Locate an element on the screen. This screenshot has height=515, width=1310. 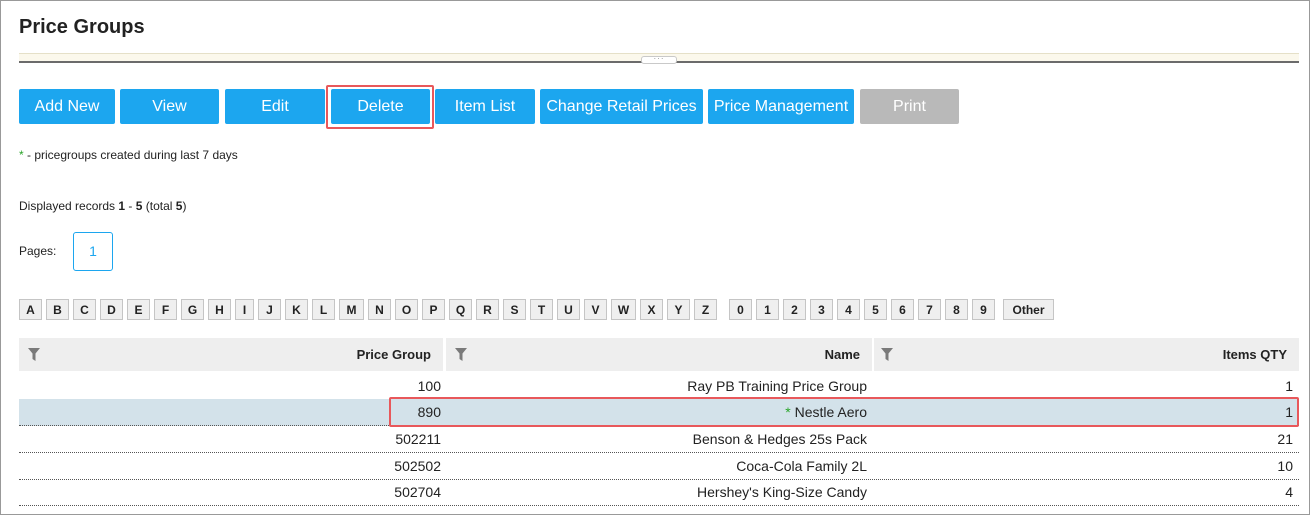
table-row: 100 Ray PB Training Price Group 1 is located at coordinates (659, 386).